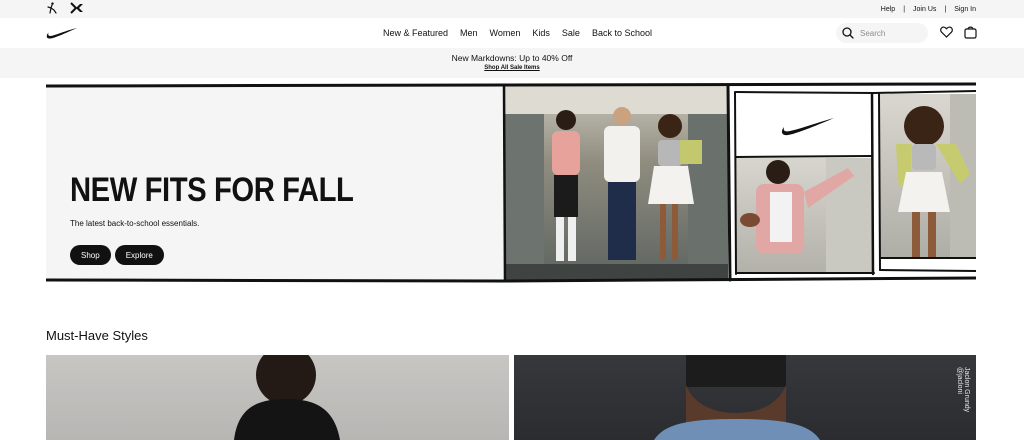 The height and width of the screenshot is (440, 1024). Describe the element at coordinates (848, 33) in the screenshot. I see `search-icon` at that location.